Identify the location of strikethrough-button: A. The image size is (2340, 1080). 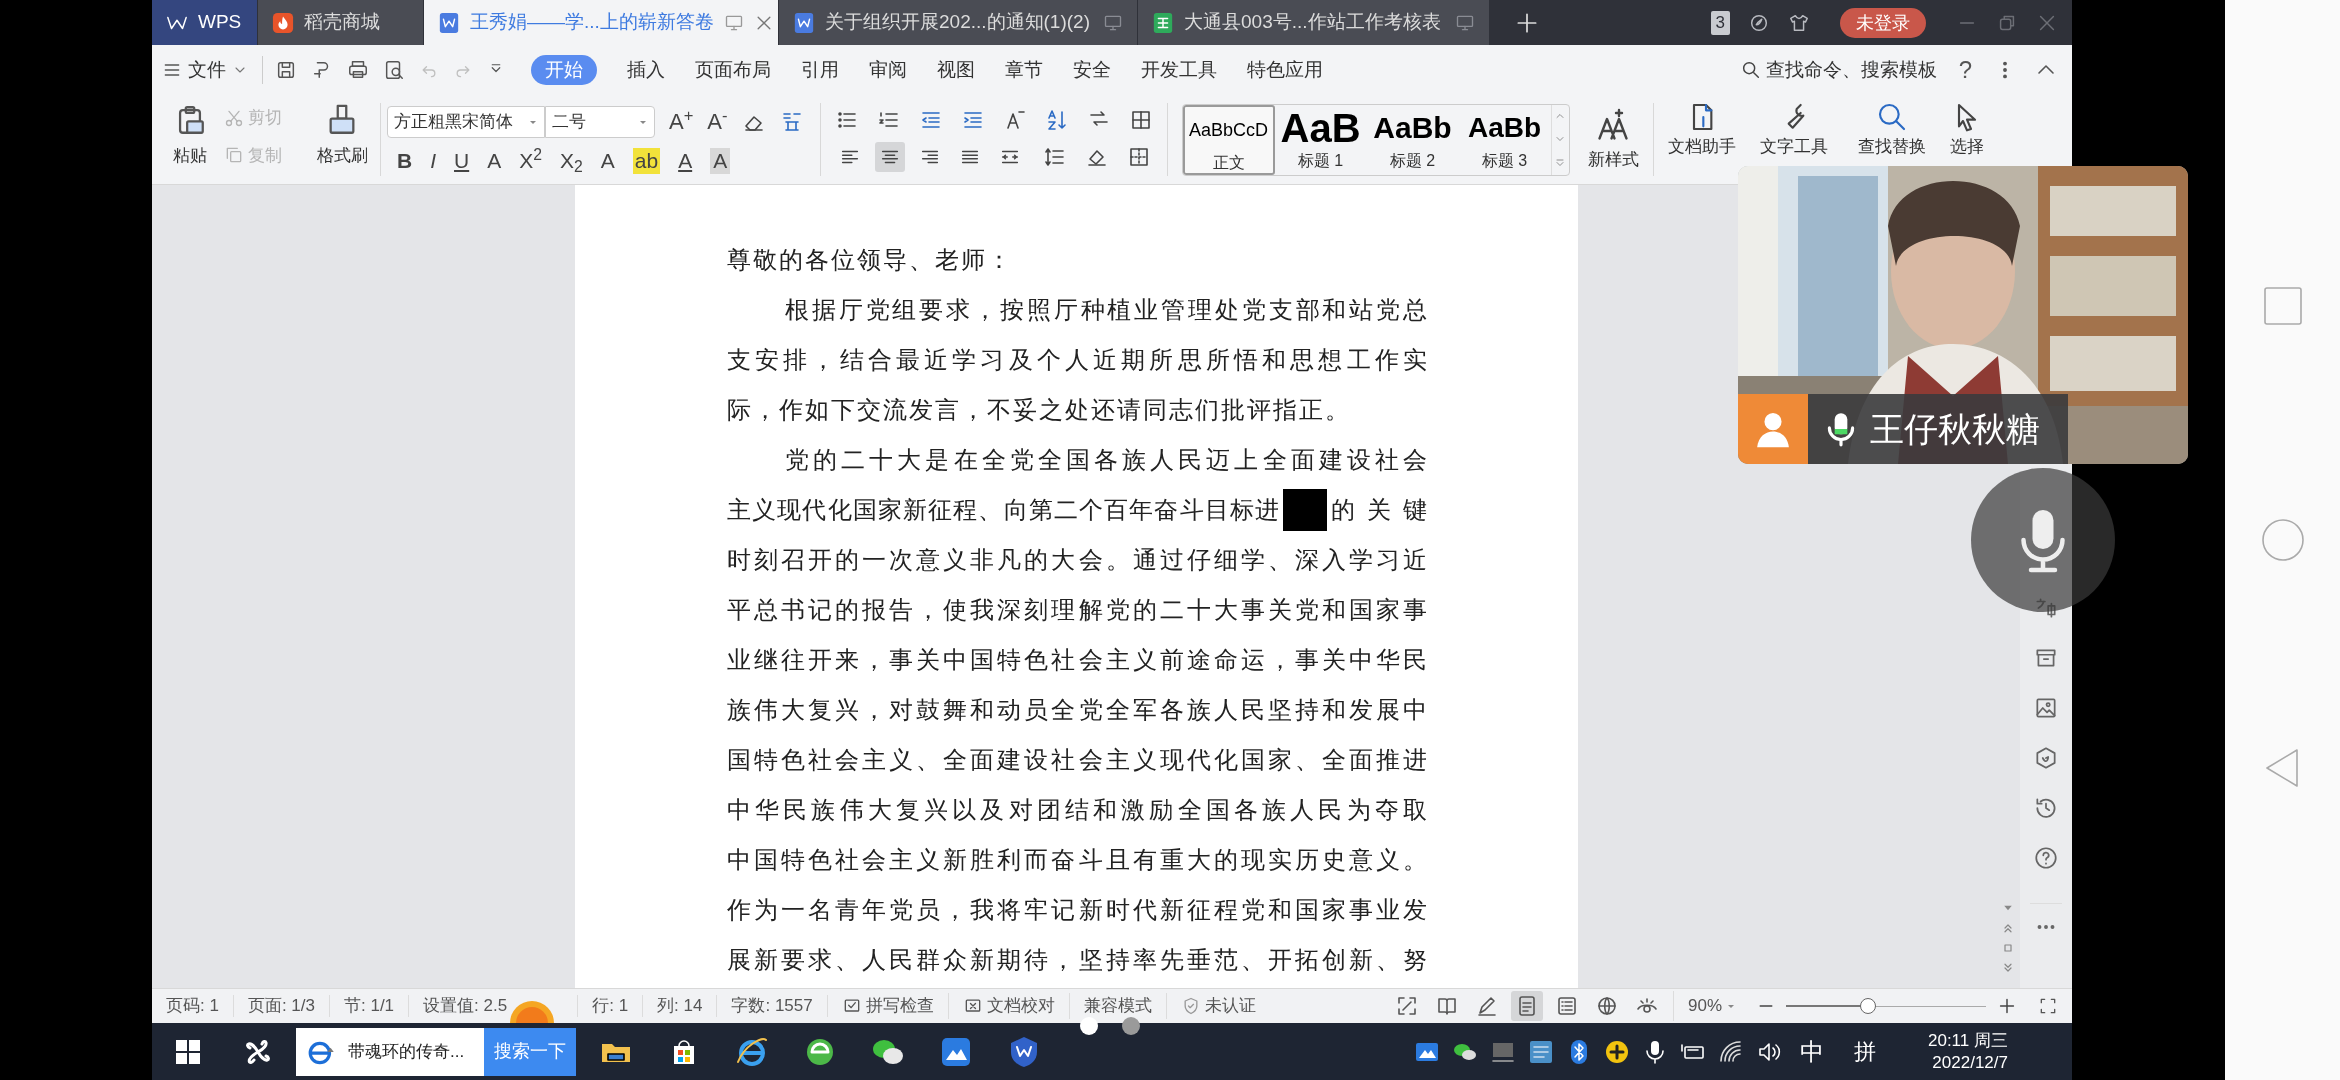
(494, 161).